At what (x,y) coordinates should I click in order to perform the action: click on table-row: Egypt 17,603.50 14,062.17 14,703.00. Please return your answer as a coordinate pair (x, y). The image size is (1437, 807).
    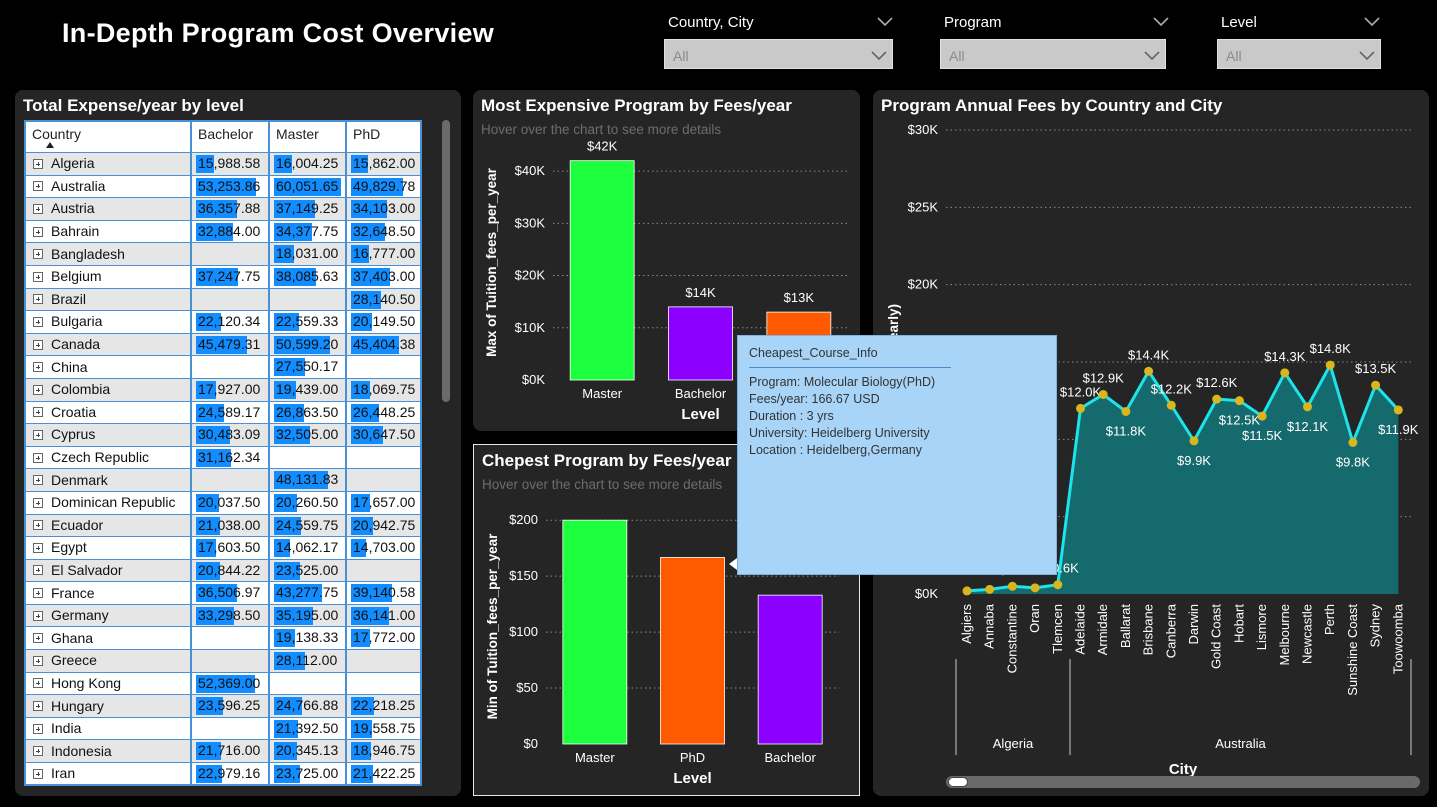
    Looking at the image, I should click on (223, 548).